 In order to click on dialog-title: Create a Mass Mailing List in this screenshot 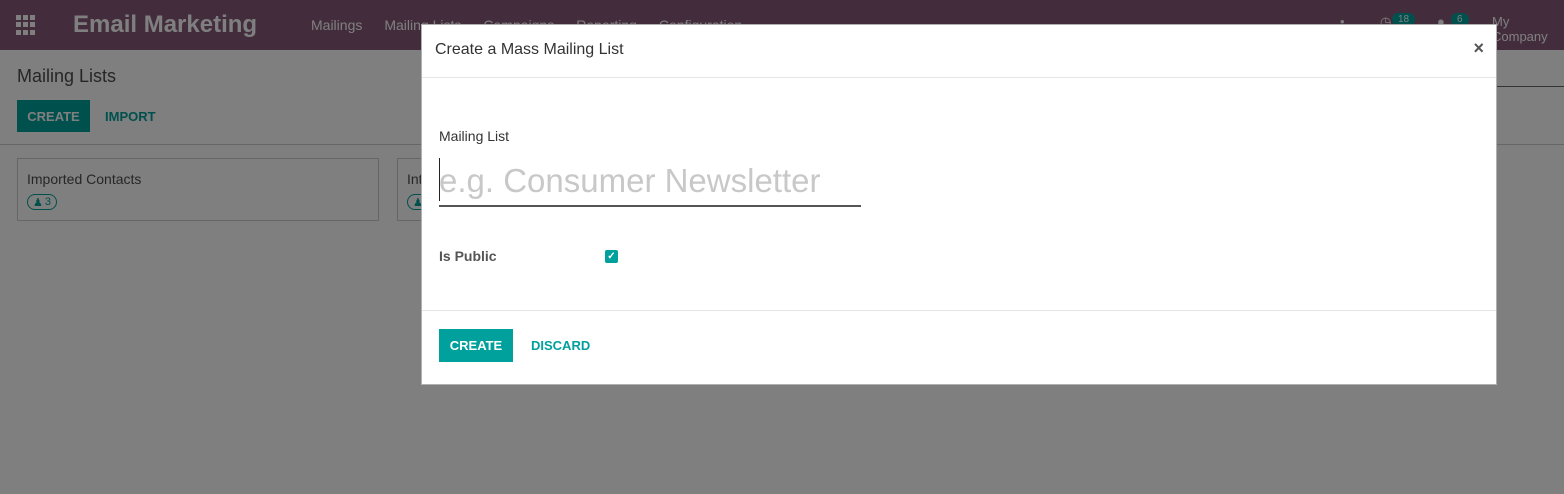, I will do `click(529, 49)`.